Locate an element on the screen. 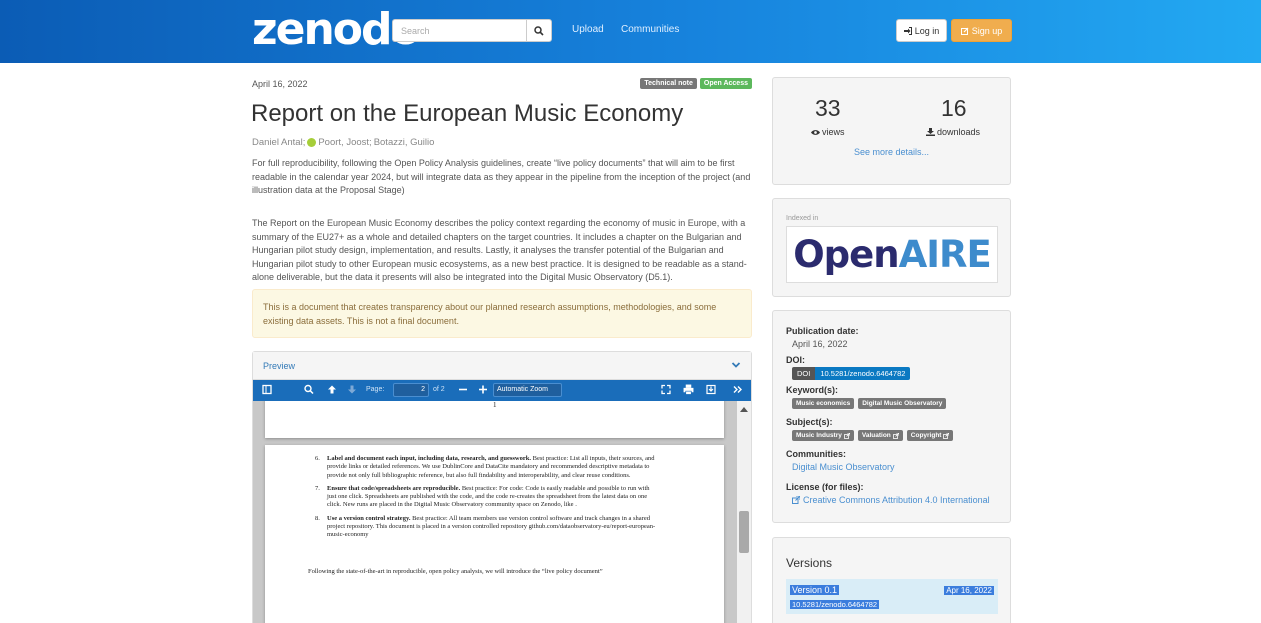 The image size is (1261, 623). login-label: Log in is located at coordinates (927, 30).